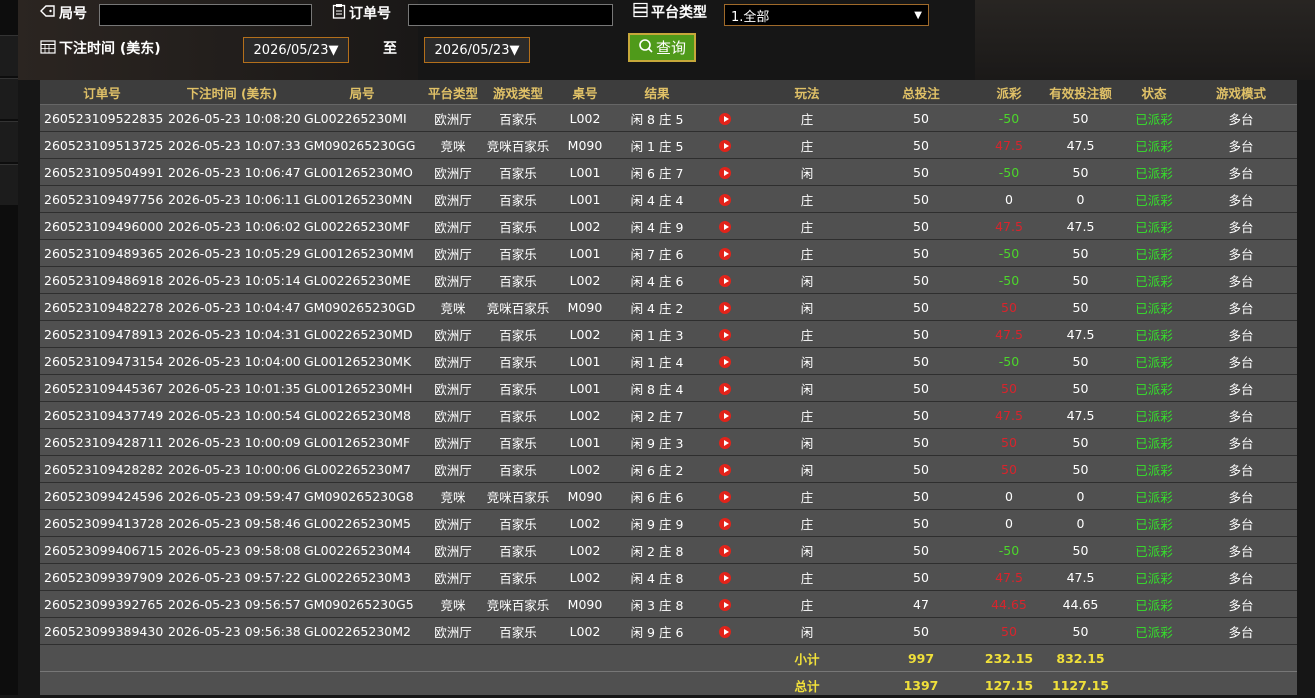  What do you see at coordinates (102, 577) in the screenshot?
I see `order-number-cell: 260523099397909` at bounding box center [102, 577].